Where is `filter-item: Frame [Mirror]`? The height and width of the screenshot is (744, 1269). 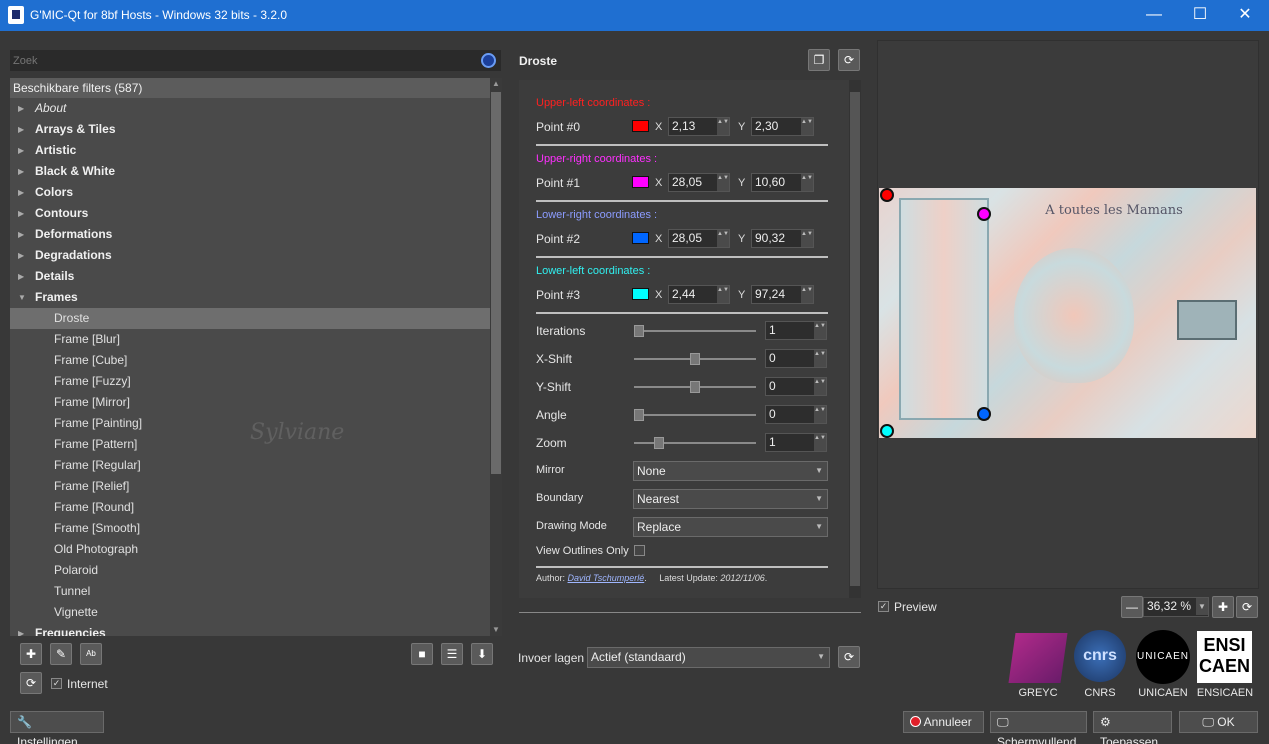 filter-item: Frame [Mirror] is located at coordinates (250, 402).